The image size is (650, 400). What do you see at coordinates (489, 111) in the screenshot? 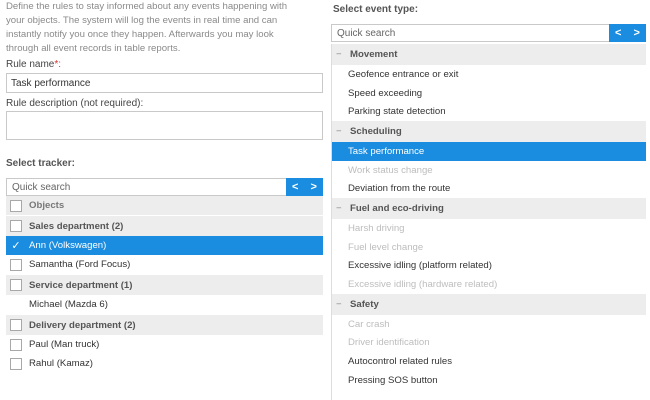
I see `event-option: Parking state detection` at bounding box center [489, 111].